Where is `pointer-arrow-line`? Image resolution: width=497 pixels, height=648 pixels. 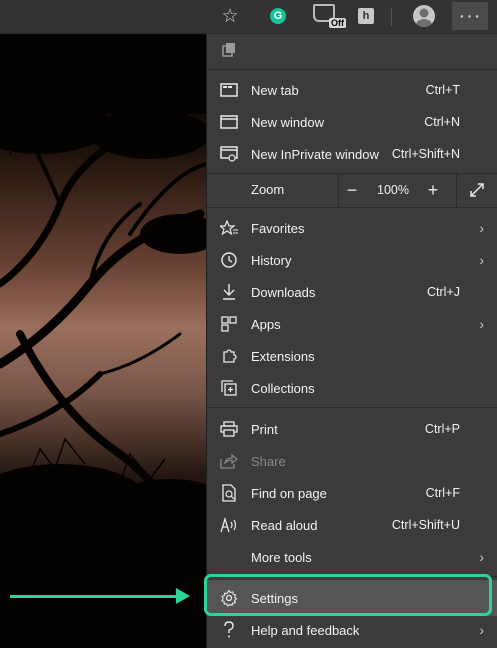
pointer-arrow-line is located at coordinates (98, 596).